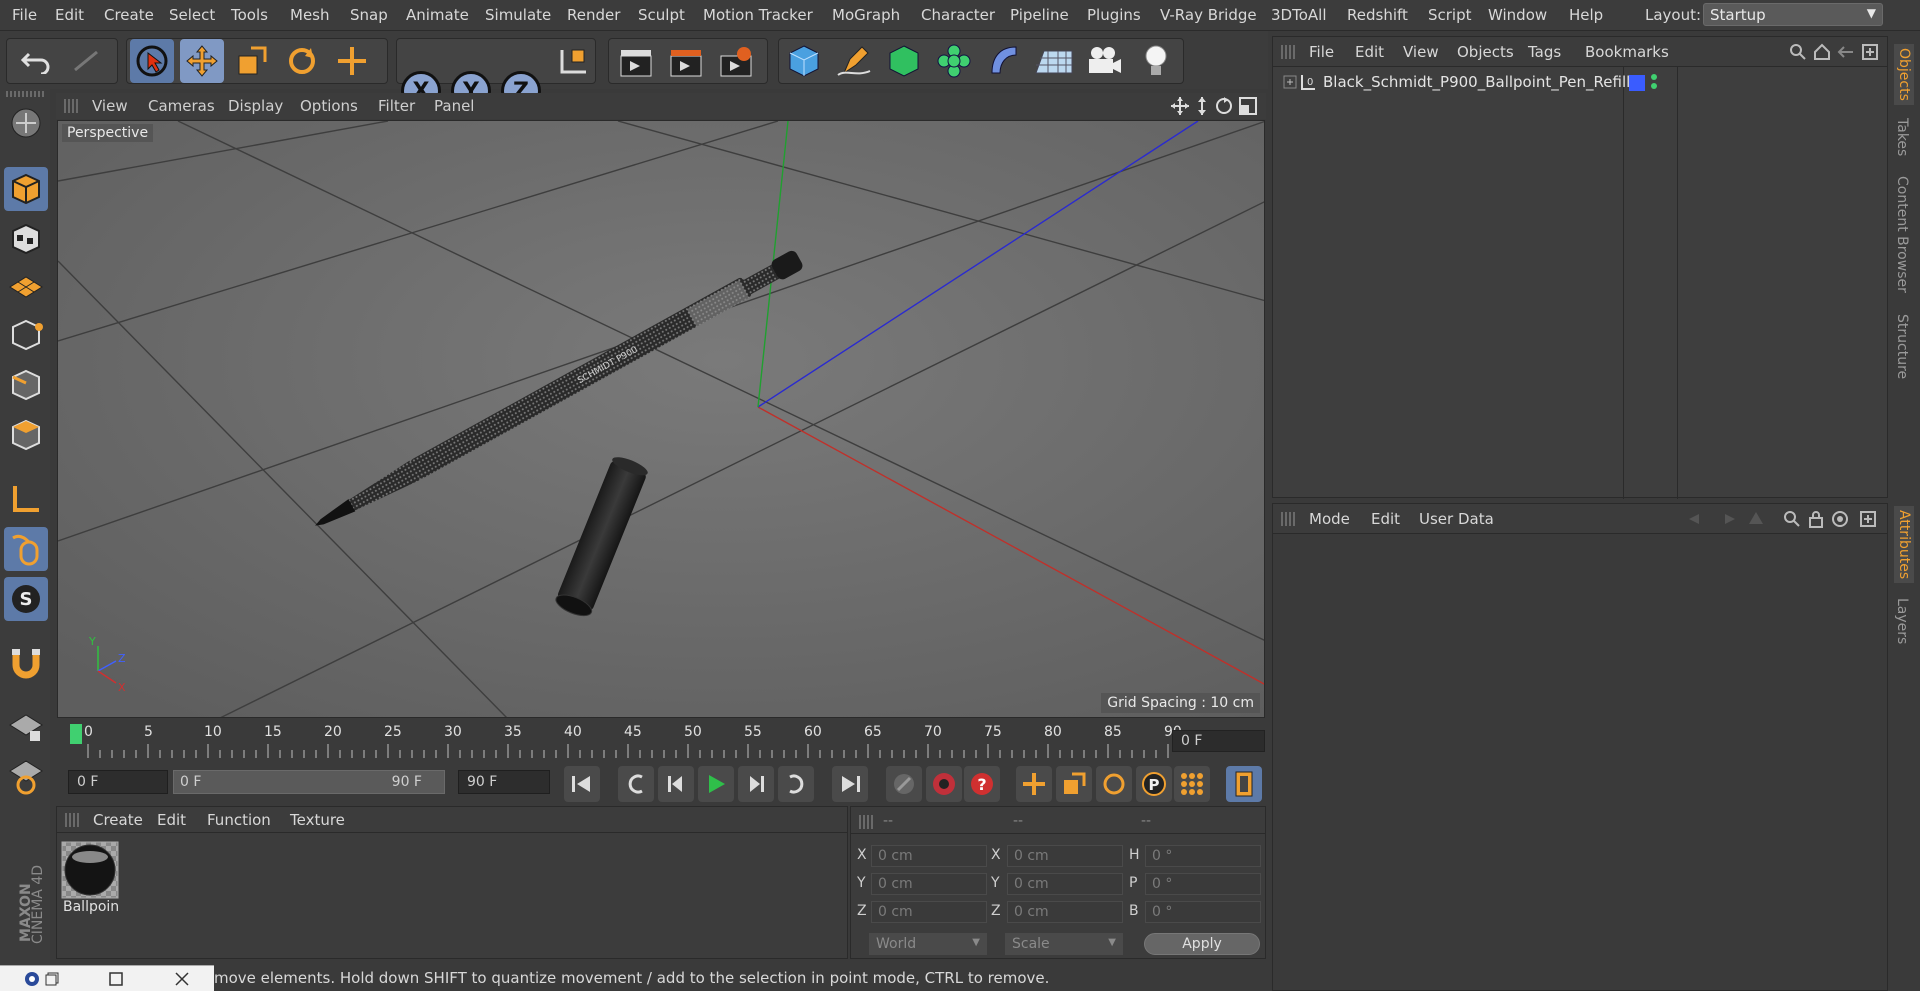 Image resolution: width=1920 pixels, height=991 pixels. I want to click on add-cube-button, so click(804, 61).